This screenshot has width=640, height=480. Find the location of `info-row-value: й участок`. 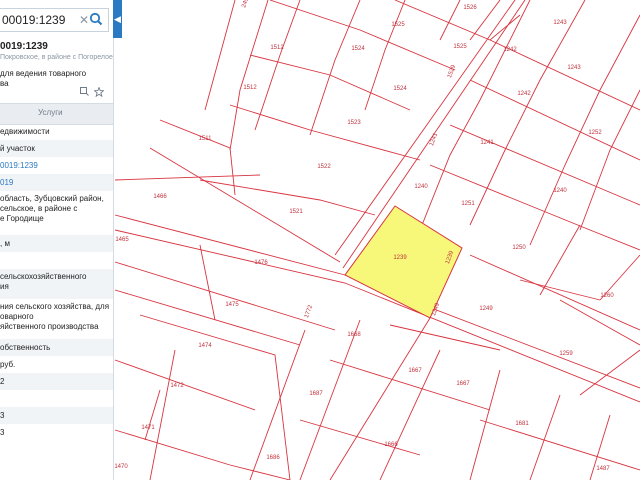

info-row-value: й участок is located at coordinates (17, 148).